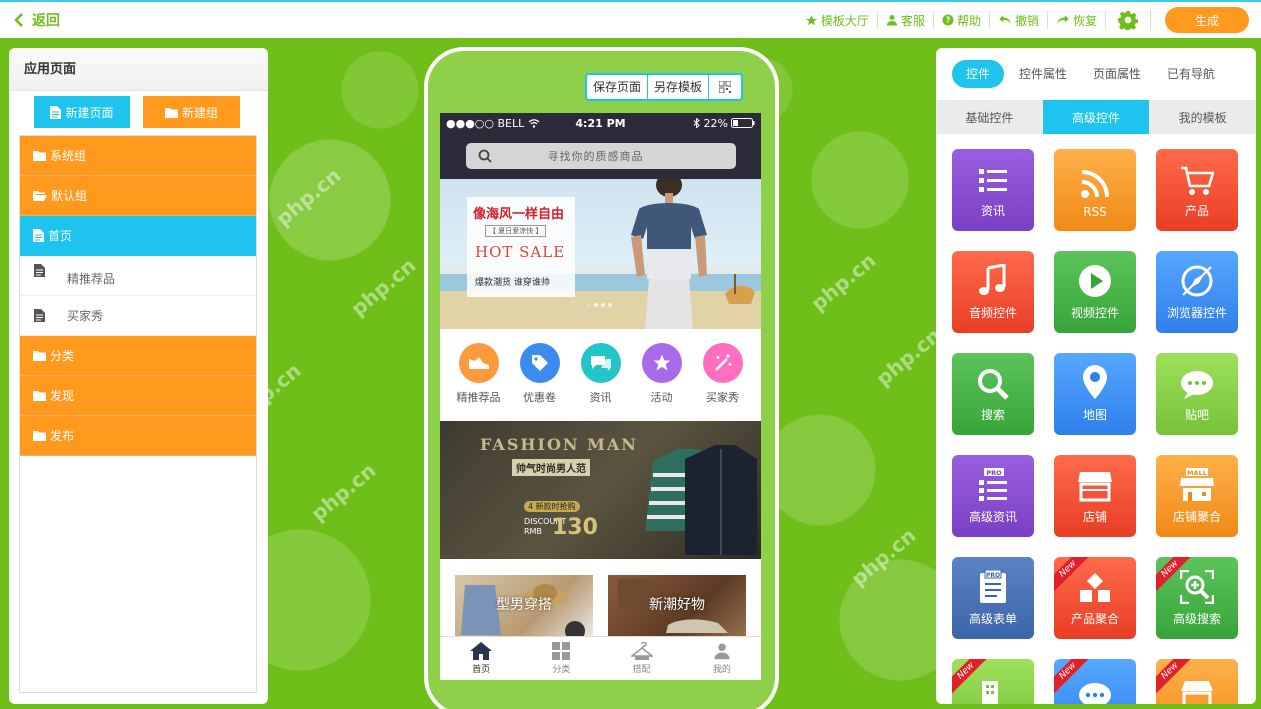 This screenshot has height=709, width=1261. What do you see at coordinates (992, 279) in the screenshot?
I see `music-icon` at bounding box center [992, 279].